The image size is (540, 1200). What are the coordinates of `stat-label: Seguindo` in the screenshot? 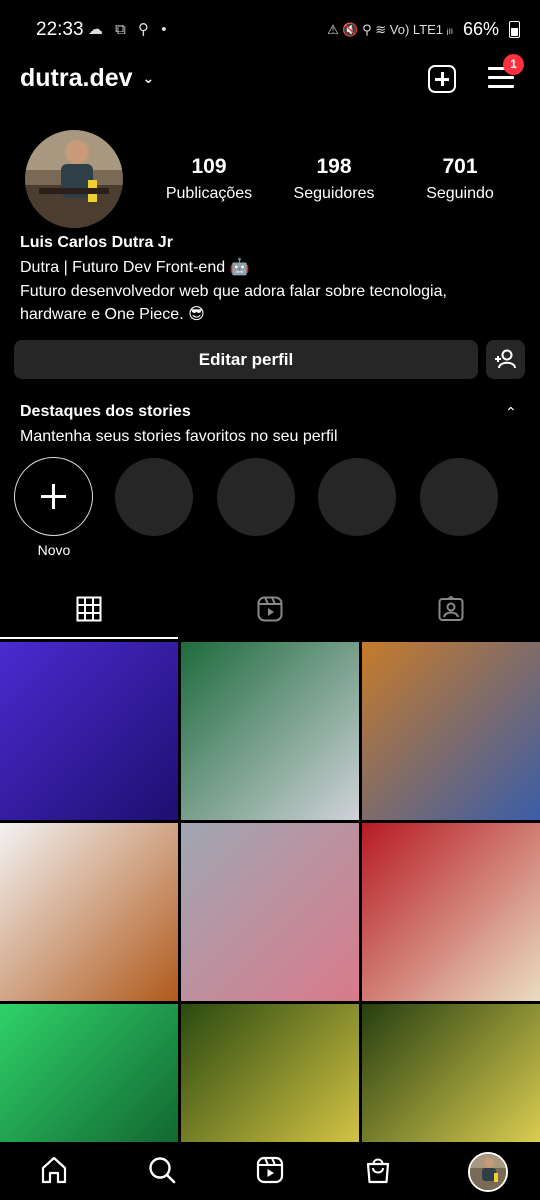 It's located at (460, 193).